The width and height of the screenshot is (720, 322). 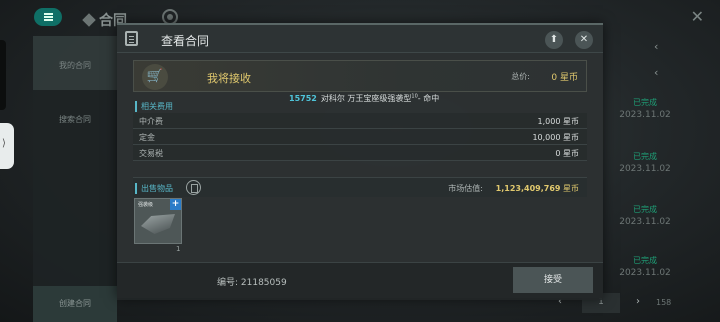 I want to click on page-total: 158, so click(x=664, y=302).